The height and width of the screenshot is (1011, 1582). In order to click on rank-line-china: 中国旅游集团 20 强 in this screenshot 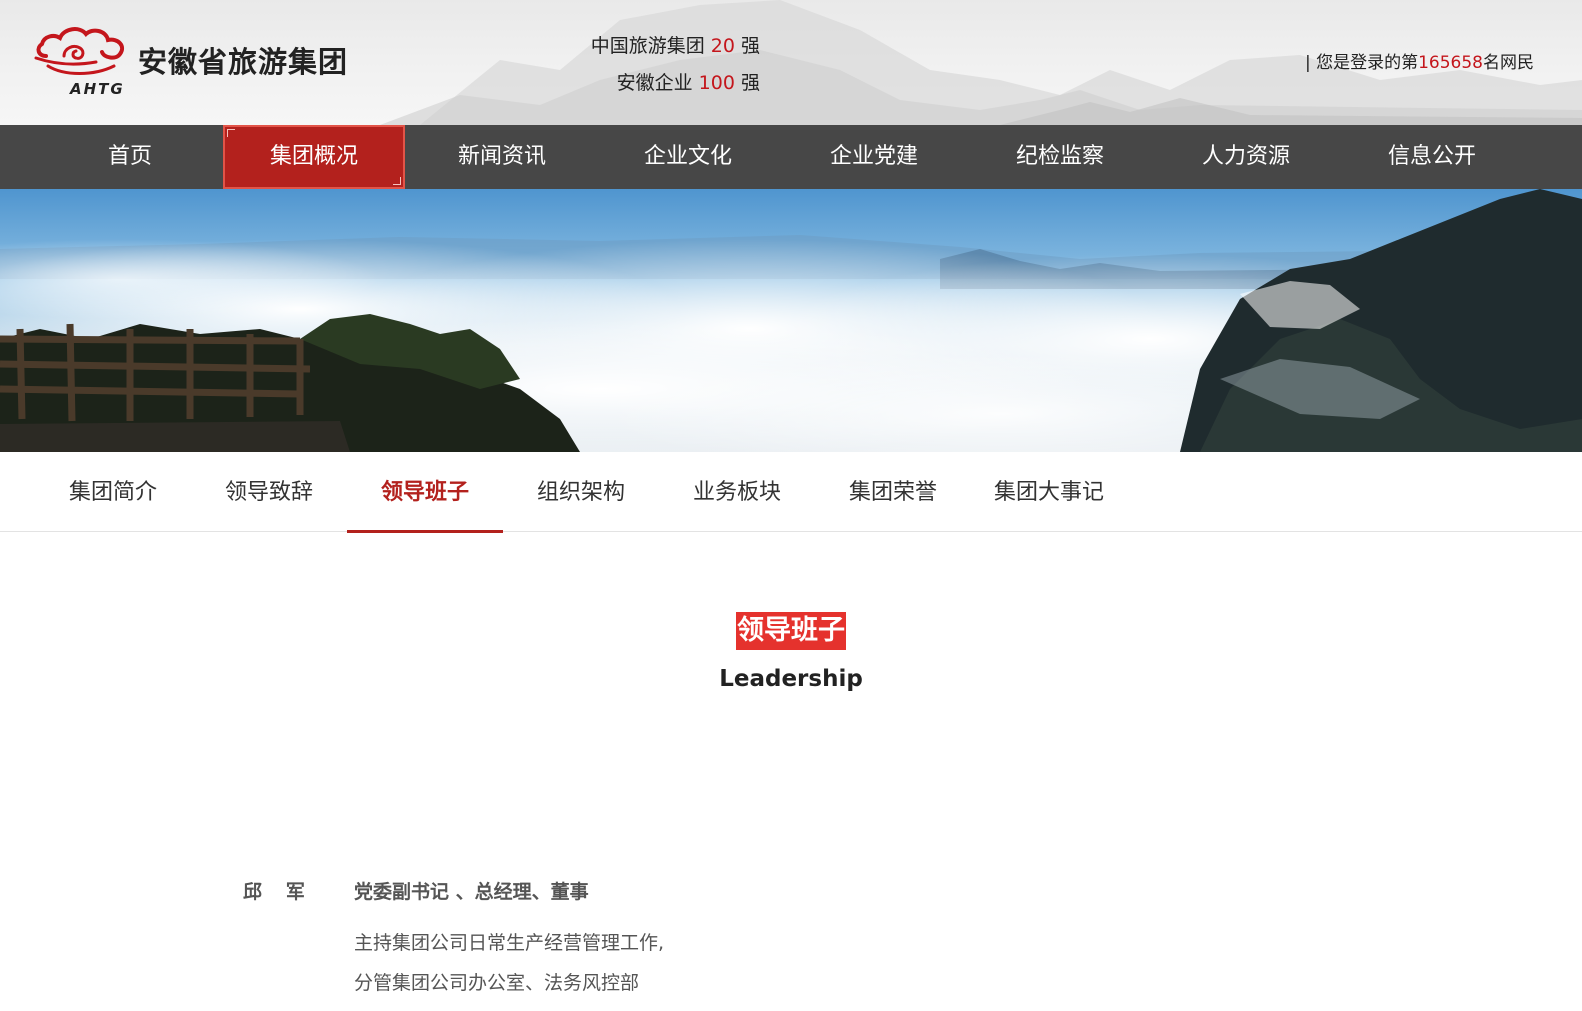, I will do `click(660, 46)`.